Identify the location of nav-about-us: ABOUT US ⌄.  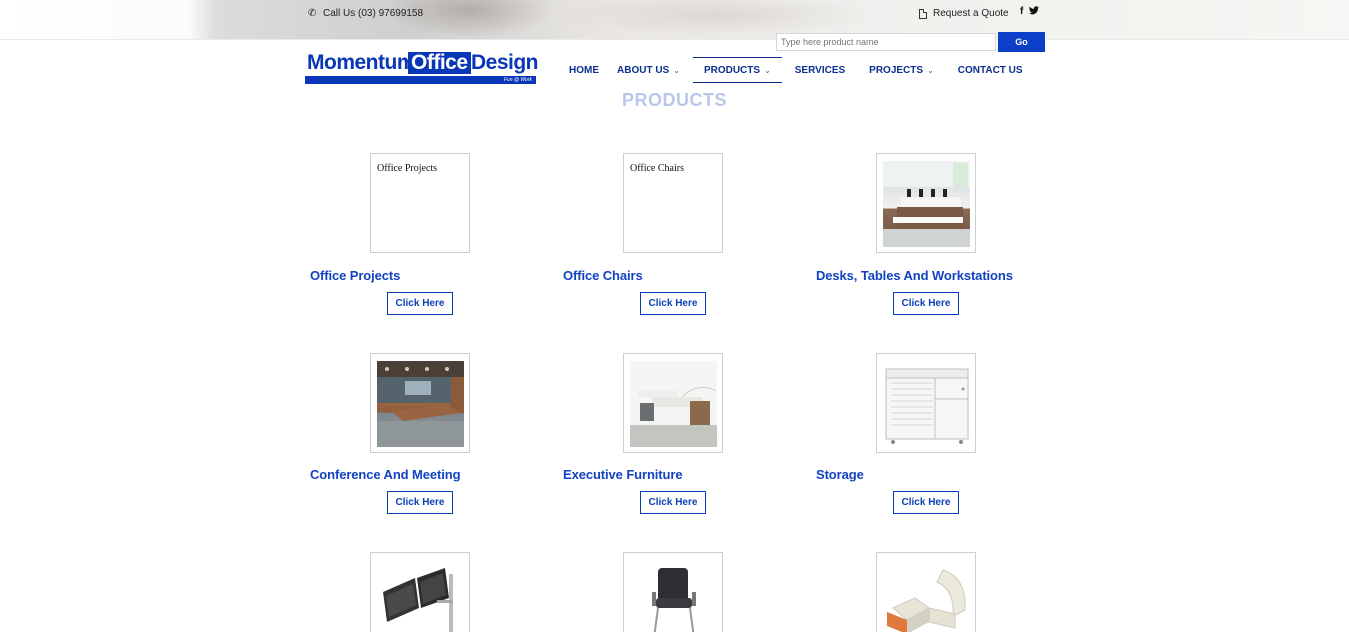
(648, 70).